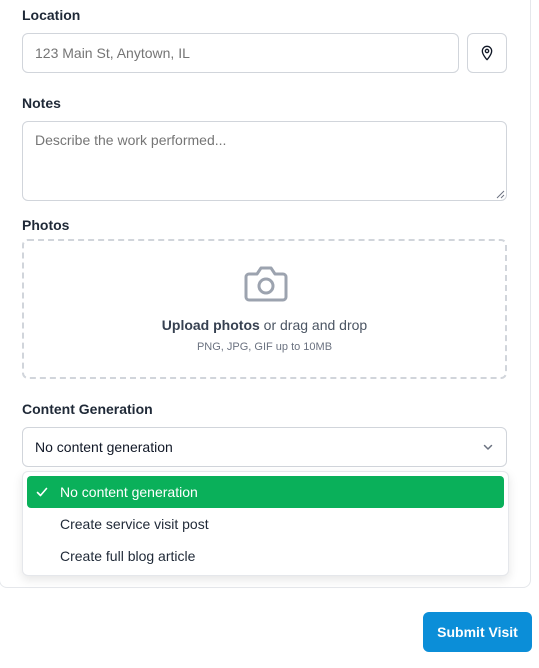  Describe the element at coordinates (46, 225) in the screenshot. I see `photos-label: Photos` at that location.